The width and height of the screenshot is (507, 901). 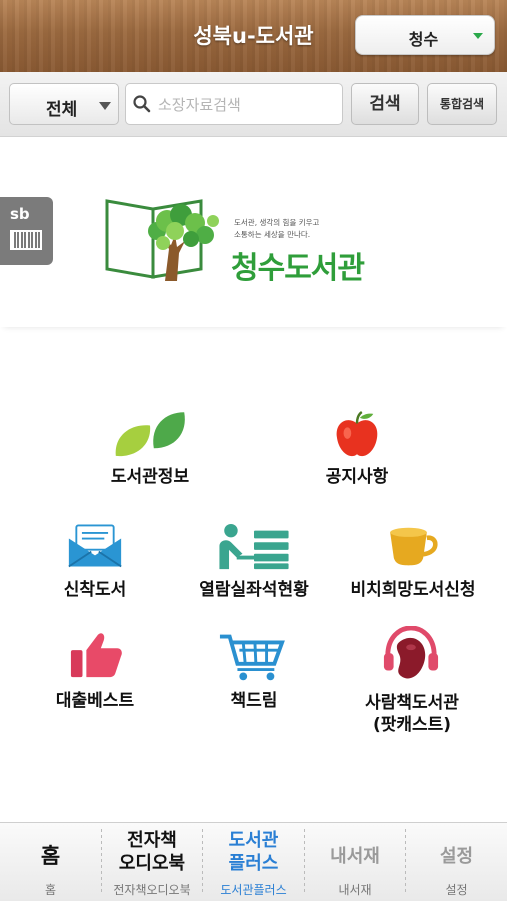 What do you see at coordinates (150, 477) in the screenshot?
I see `menu-library-info-label: 도서관정보` at bounding box center [150, 477].